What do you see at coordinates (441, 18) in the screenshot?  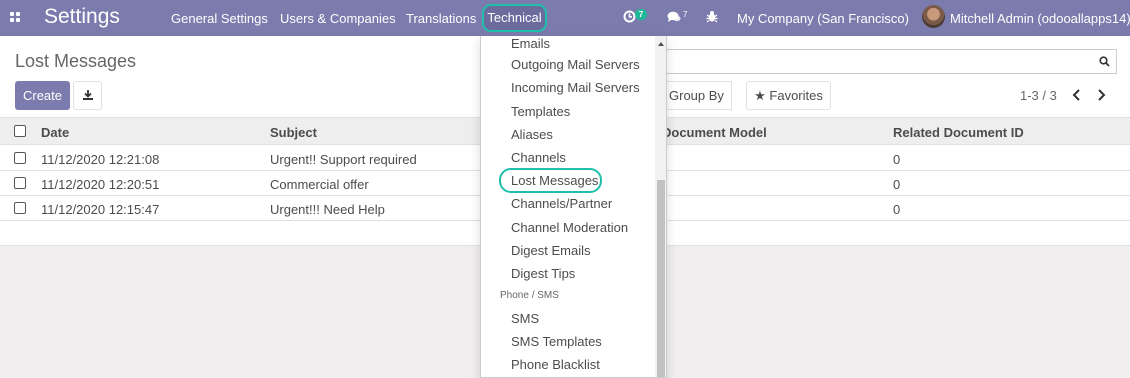 I see `menu-translations: Translations` at bounding box center [441, 18].